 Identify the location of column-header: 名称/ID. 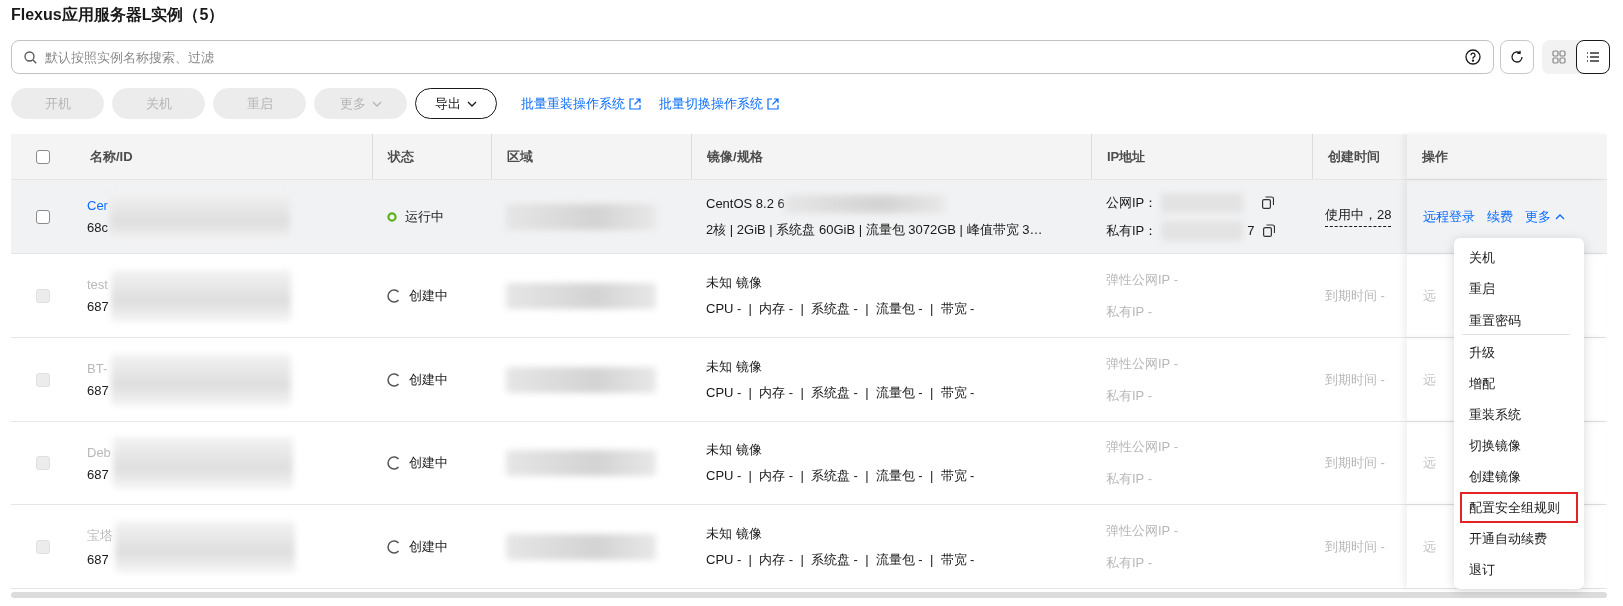
(111, 156).